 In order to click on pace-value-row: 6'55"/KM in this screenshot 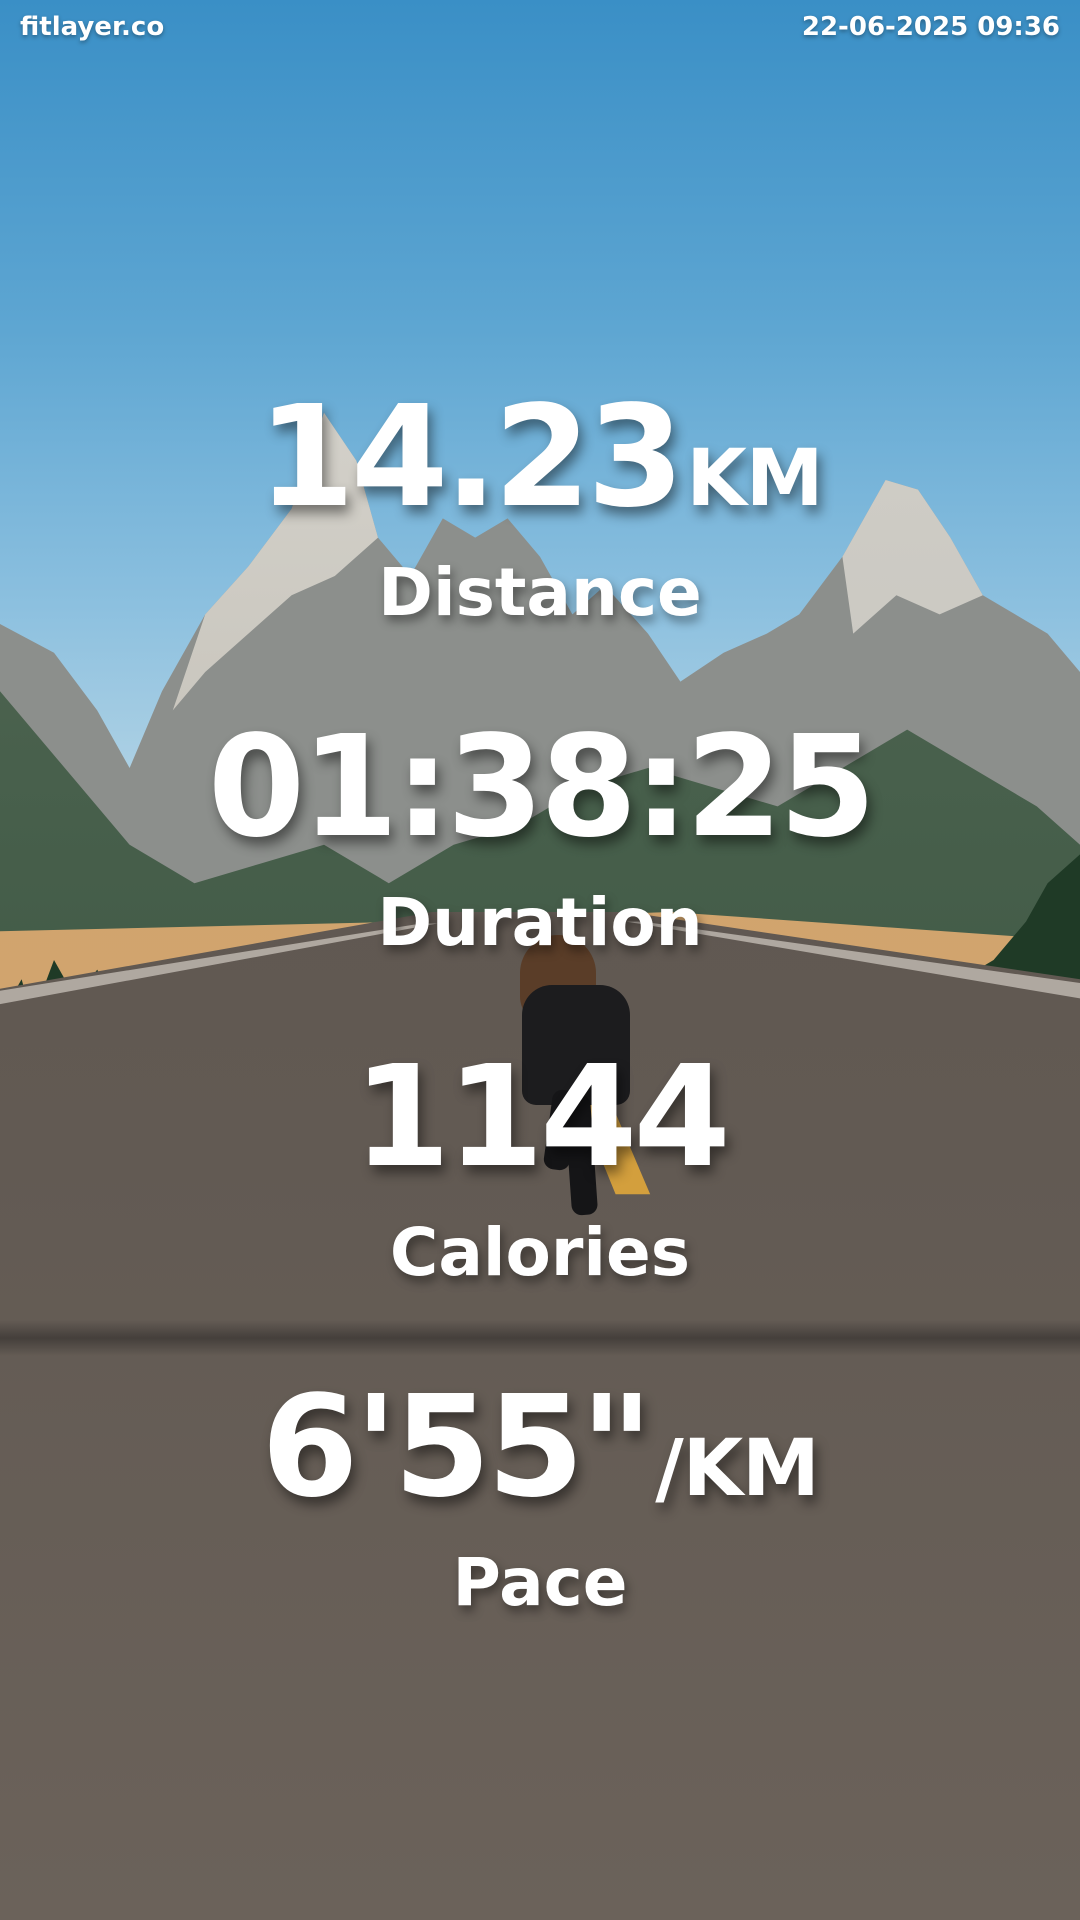, I will do `click(540, 1448)`.